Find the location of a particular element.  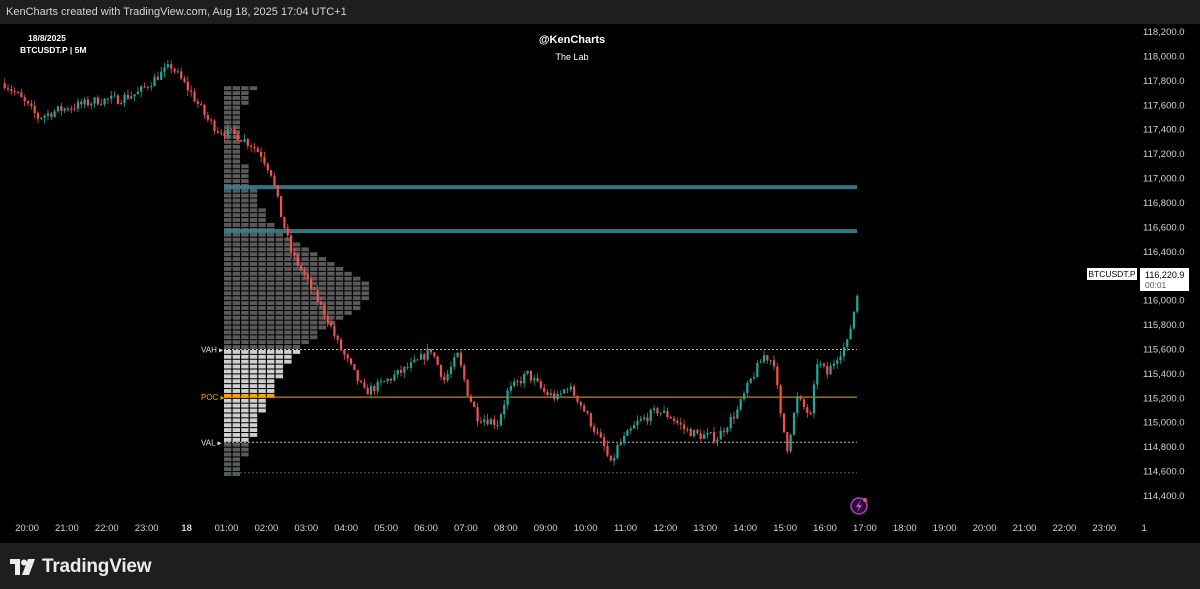

x-tick-label: 11:00 is located at coordinates (625, 528).